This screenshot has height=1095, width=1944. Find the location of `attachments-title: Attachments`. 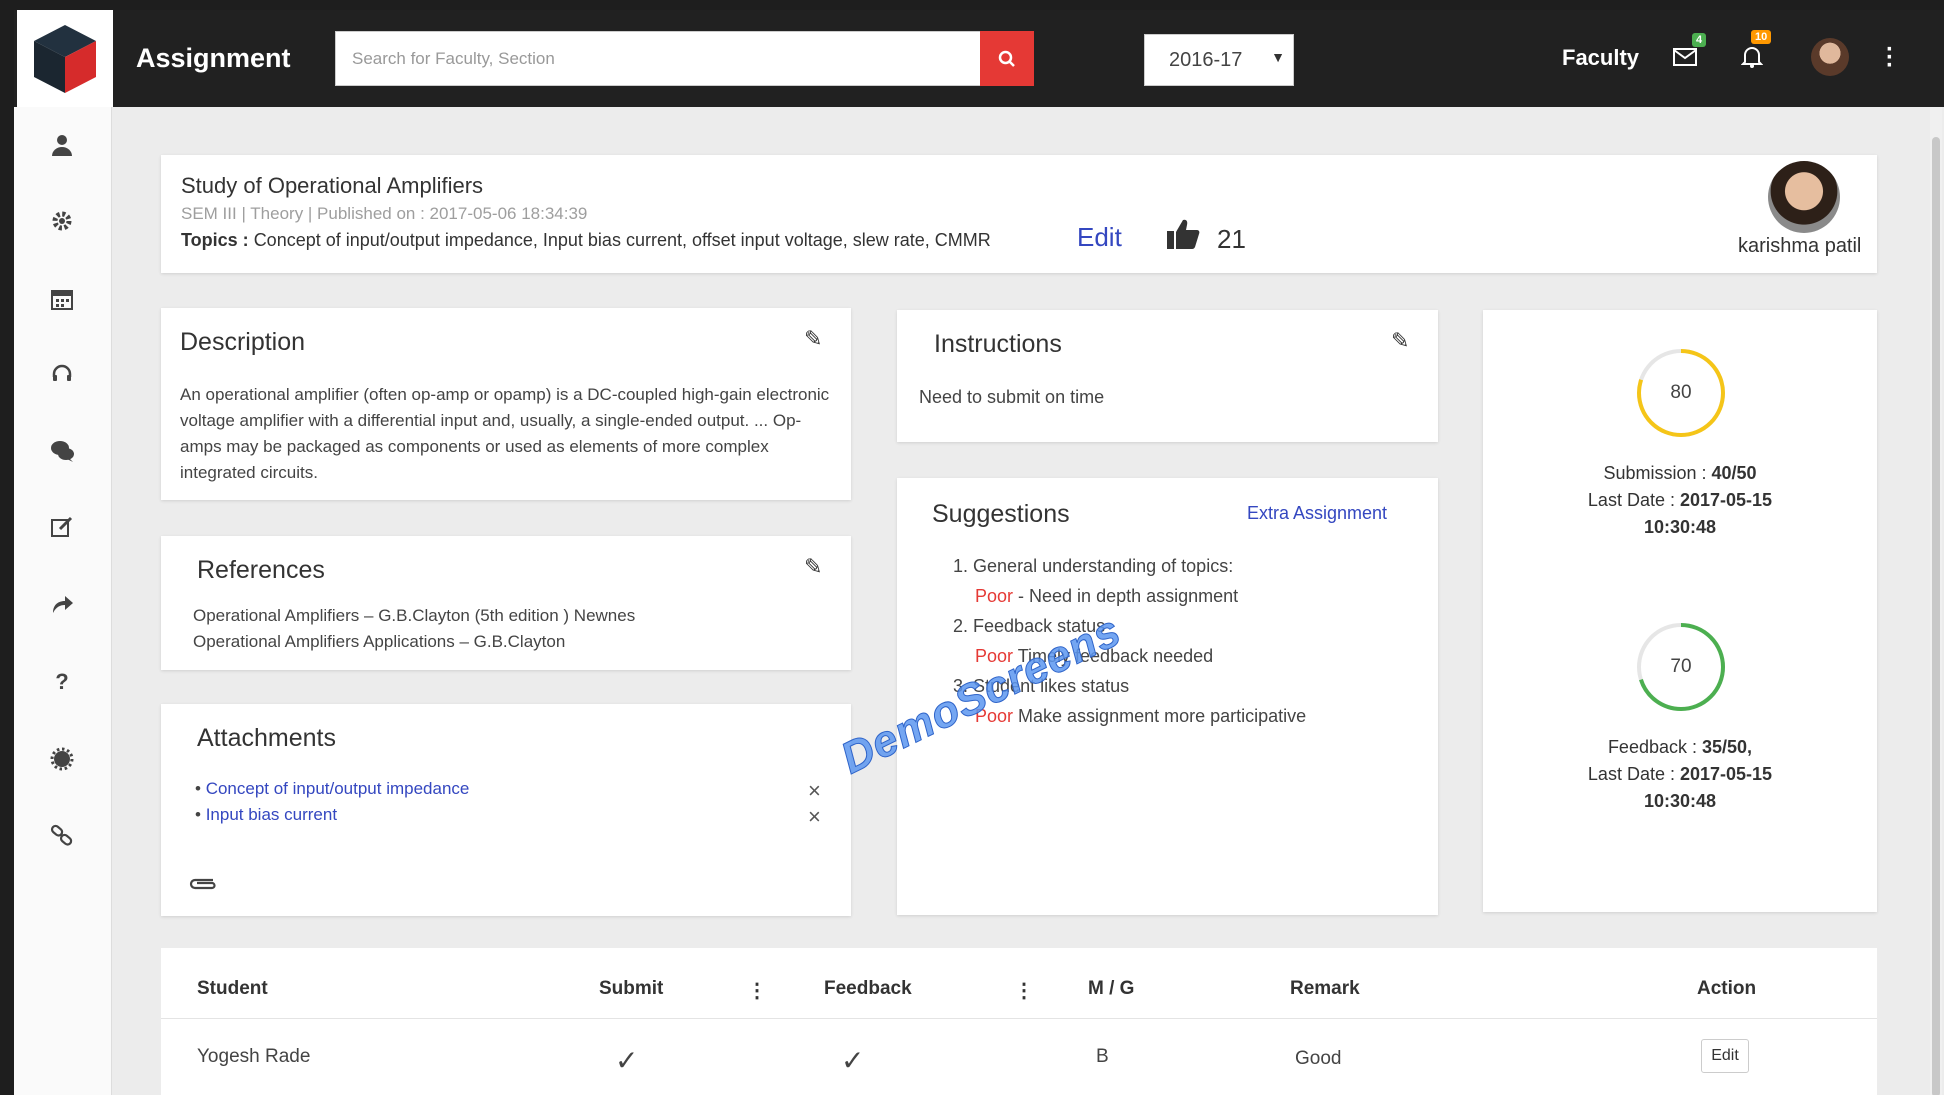

attachments-title: Attachments is located at coordinates (266, 738).